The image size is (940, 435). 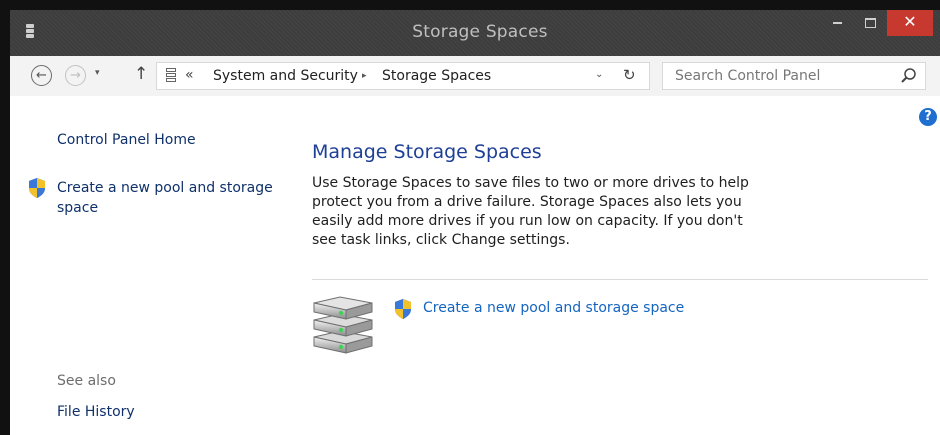 I want to click on maximize-icon, so click(x=870, y=22).